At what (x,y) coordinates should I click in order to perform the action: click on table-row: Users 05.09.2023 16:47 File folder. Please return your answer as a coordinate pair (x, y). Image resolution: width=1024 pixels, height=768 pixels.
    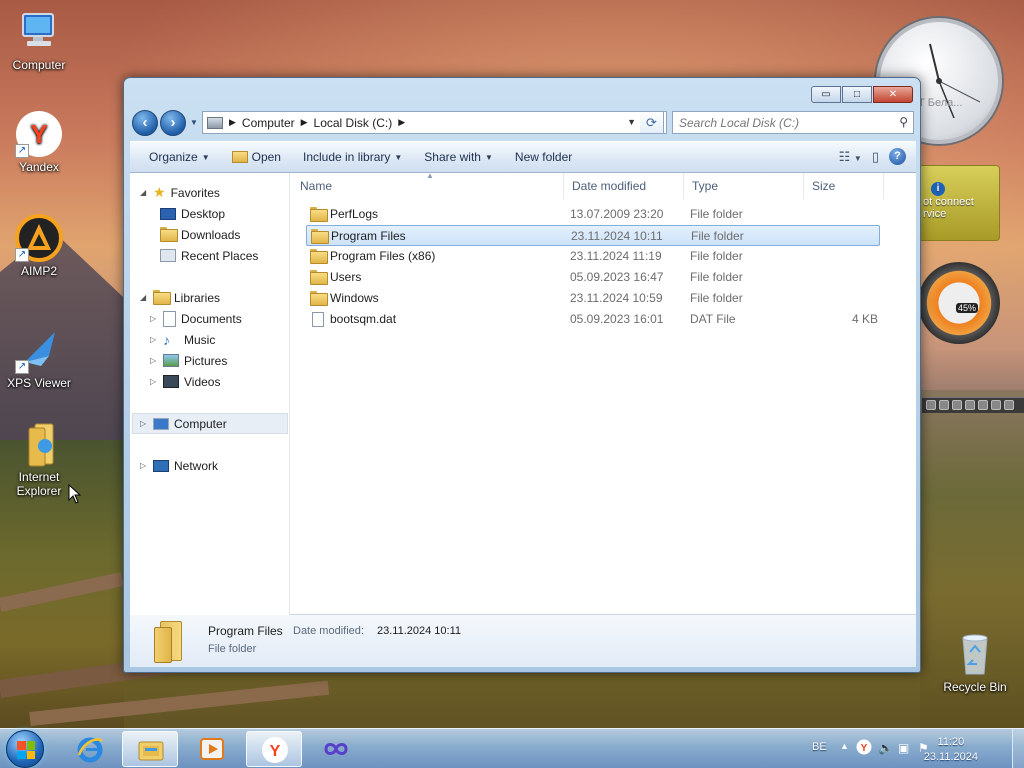
    Looking at the image, I should click on (593, 277).